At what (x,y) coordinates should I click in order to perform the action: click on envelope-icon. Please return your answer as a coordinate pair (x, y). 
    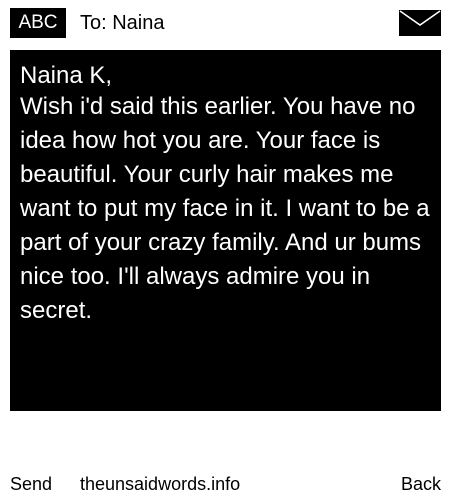
    Looking at the image, I should click on (420, 23).